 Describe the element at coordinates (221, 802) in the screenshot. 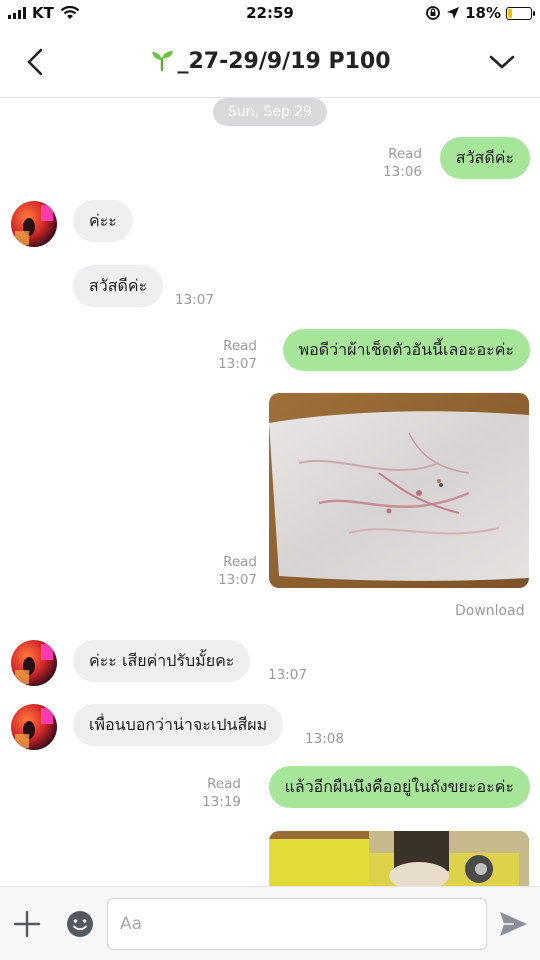

I see `message-time: 13:19` at that location.